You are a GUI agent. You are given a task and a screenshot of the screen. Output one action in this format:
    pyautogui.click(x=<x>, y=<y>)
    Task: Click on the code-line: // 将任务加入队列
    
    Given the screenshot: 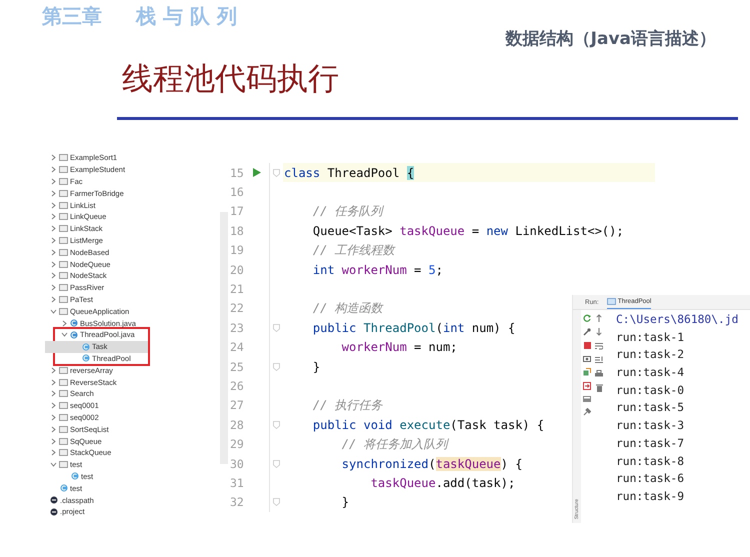 What is the action you would take?
    pyautogui.click(x=394, y=444)
    